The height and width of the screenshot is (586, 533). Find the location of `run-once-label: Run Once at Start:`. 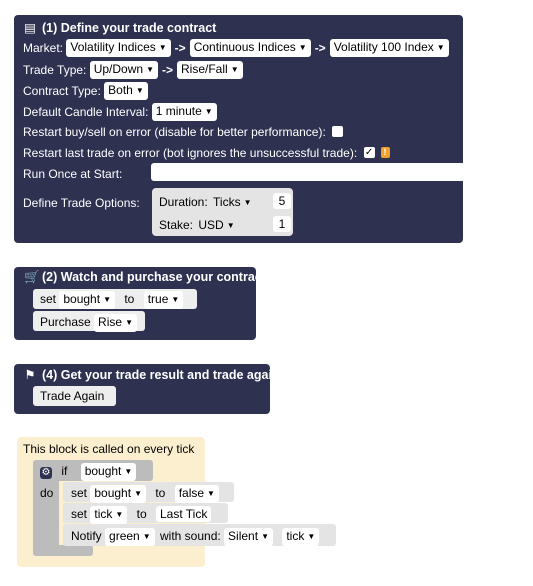

run-once-label: Run Once at Start: is located at coordinates (73, 173).